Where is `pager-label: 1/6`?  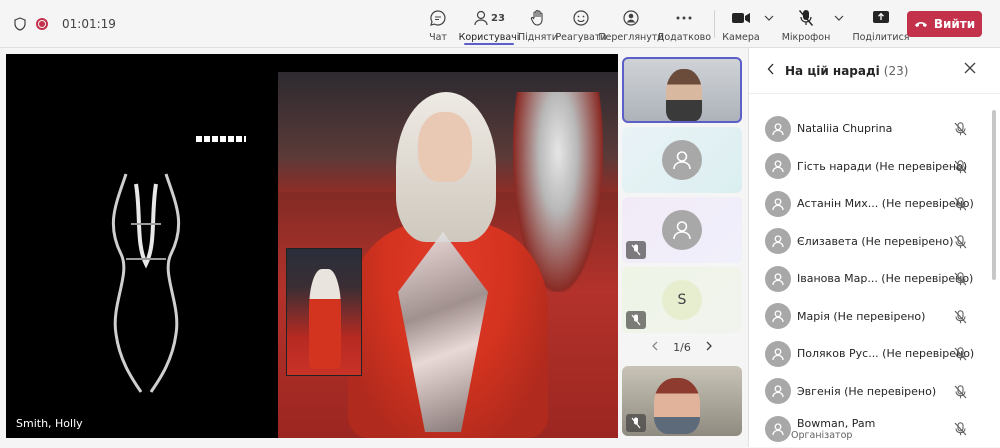
pager-label: 1/6 is located at coordinates (682, 347).